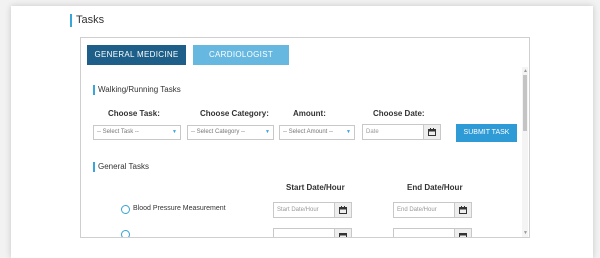 This screenshot has width=600, height=258. Describe the element at coordinates (118, 132) in the screenshot. I see `task-select-value: -- Select Task --` at that location.